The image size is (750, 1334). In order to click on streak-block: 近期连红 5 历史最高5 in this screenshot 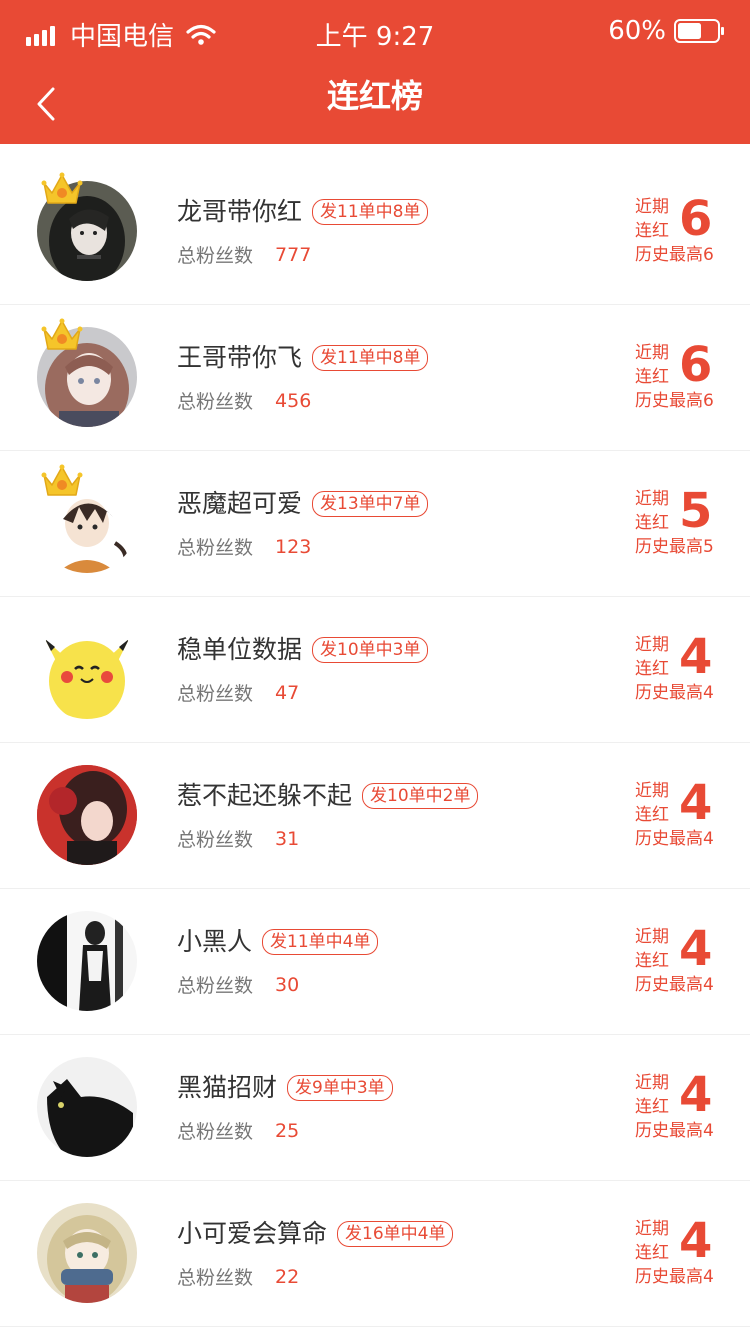, I will do `click(685, 522)`.